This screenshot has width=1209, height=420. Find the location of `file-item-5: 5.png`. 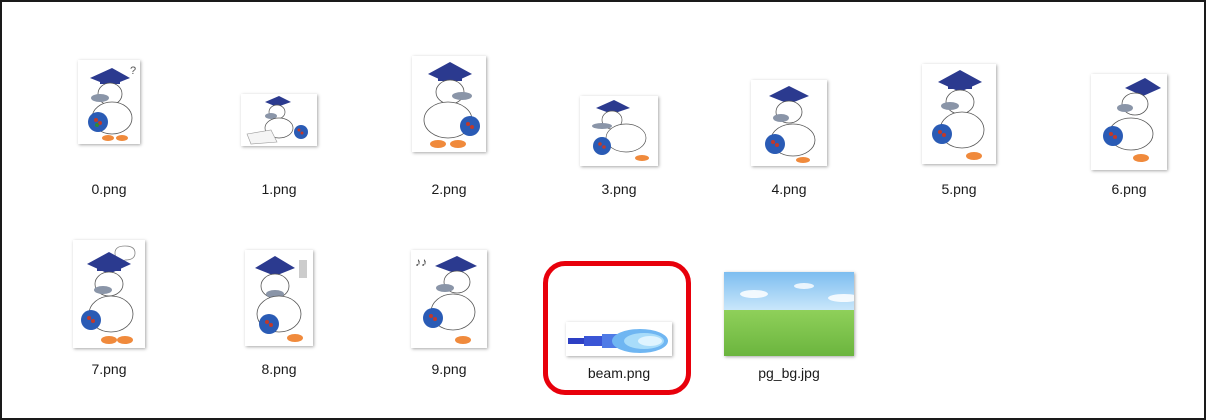

file-item-5: 5.png is located at coordinates (959, 135).